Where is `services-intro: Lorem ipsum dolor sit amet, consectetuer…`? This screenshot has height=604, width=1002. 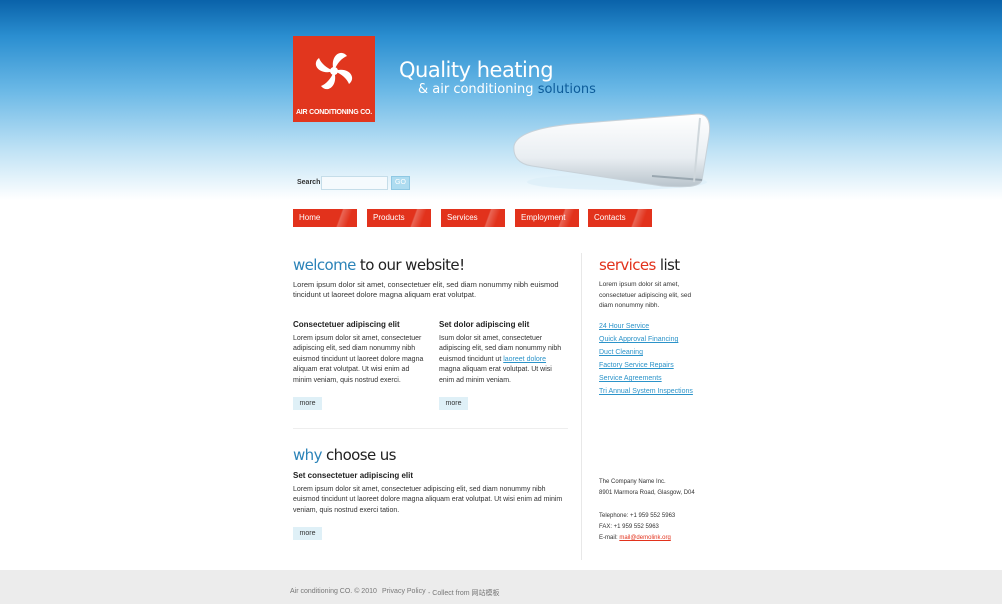 services-intro: Lorem ipsum dolor sit amet, consectetuer… is located at coordinates (645, 295).